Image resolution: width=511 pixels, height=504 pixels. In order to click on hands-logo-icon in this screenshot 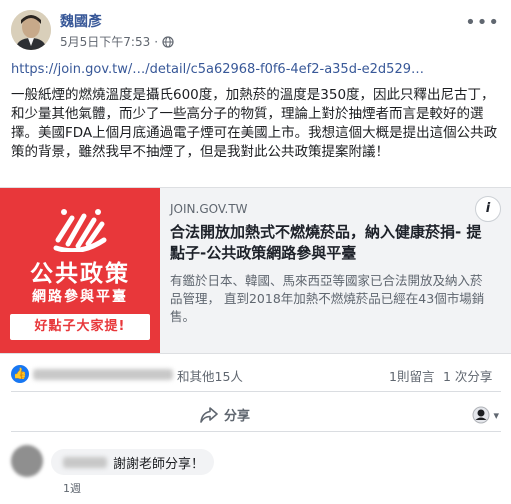, I will do `click(80, 230)`.